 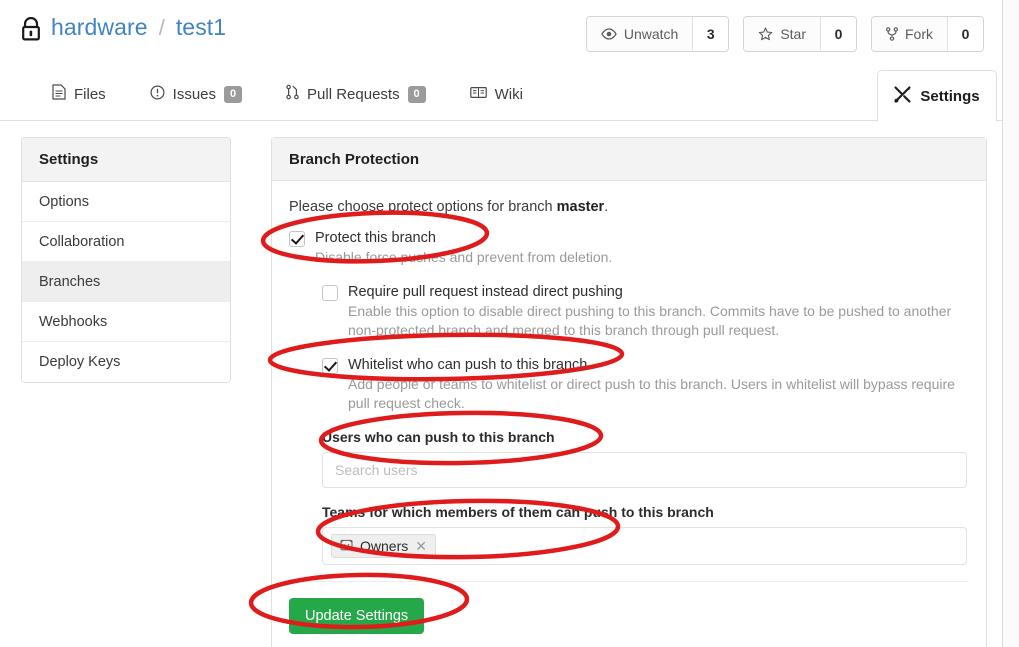 What do you see at coordinates (1011, 323) in the screenshot?
I see `scrollbar-gutter` at bounding box center [1011, 323].